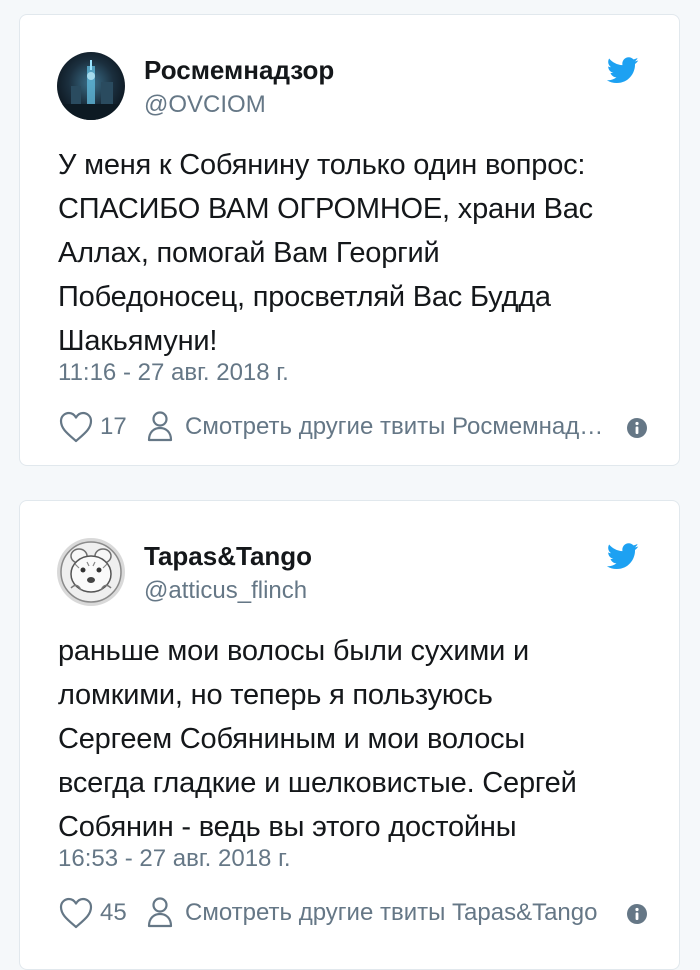 This screenshot has width=700, height=970. I want to click on tweet-actions: 45 Смотреть другие твиты Tapas&Tango, so click(353, 913).